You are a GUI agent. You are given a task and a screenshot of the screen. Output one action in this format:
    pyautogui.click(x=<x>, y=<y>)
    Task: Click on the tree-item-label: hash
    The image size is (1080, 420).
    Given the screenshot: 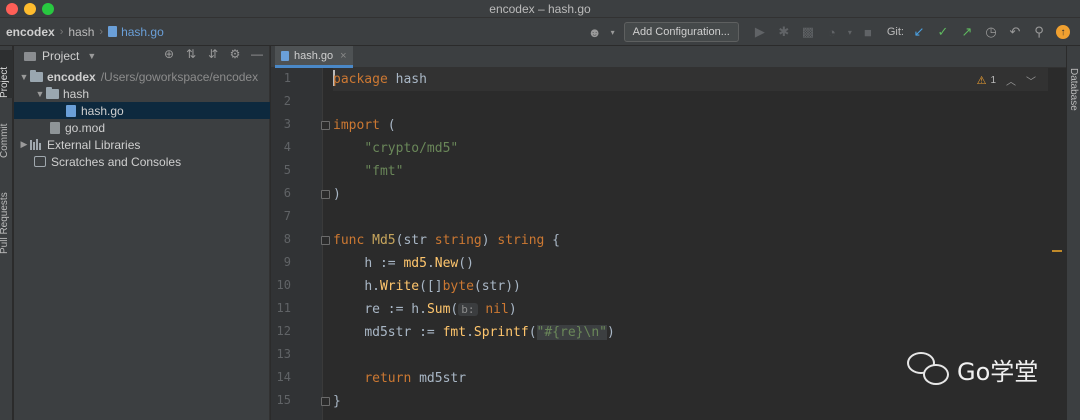 What is the action you would take?
    pyautogui.click(x=76, y=93)
    